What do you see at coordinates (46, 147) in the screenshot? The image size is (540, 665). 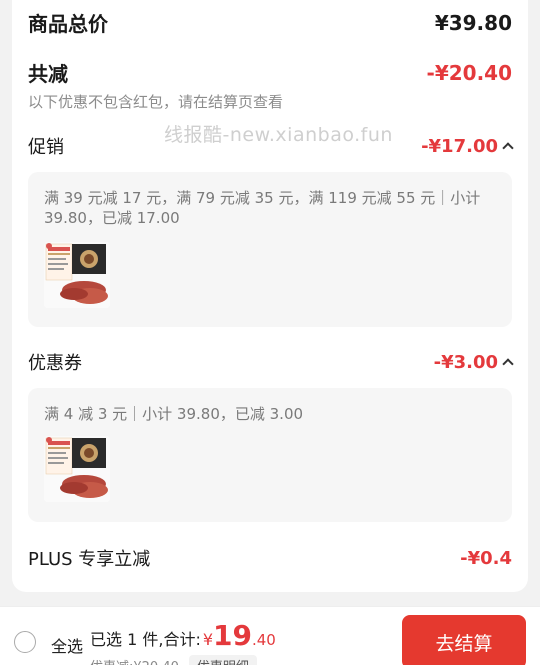 I see `promotion-label: 促销` at bounding box center [46, 147].